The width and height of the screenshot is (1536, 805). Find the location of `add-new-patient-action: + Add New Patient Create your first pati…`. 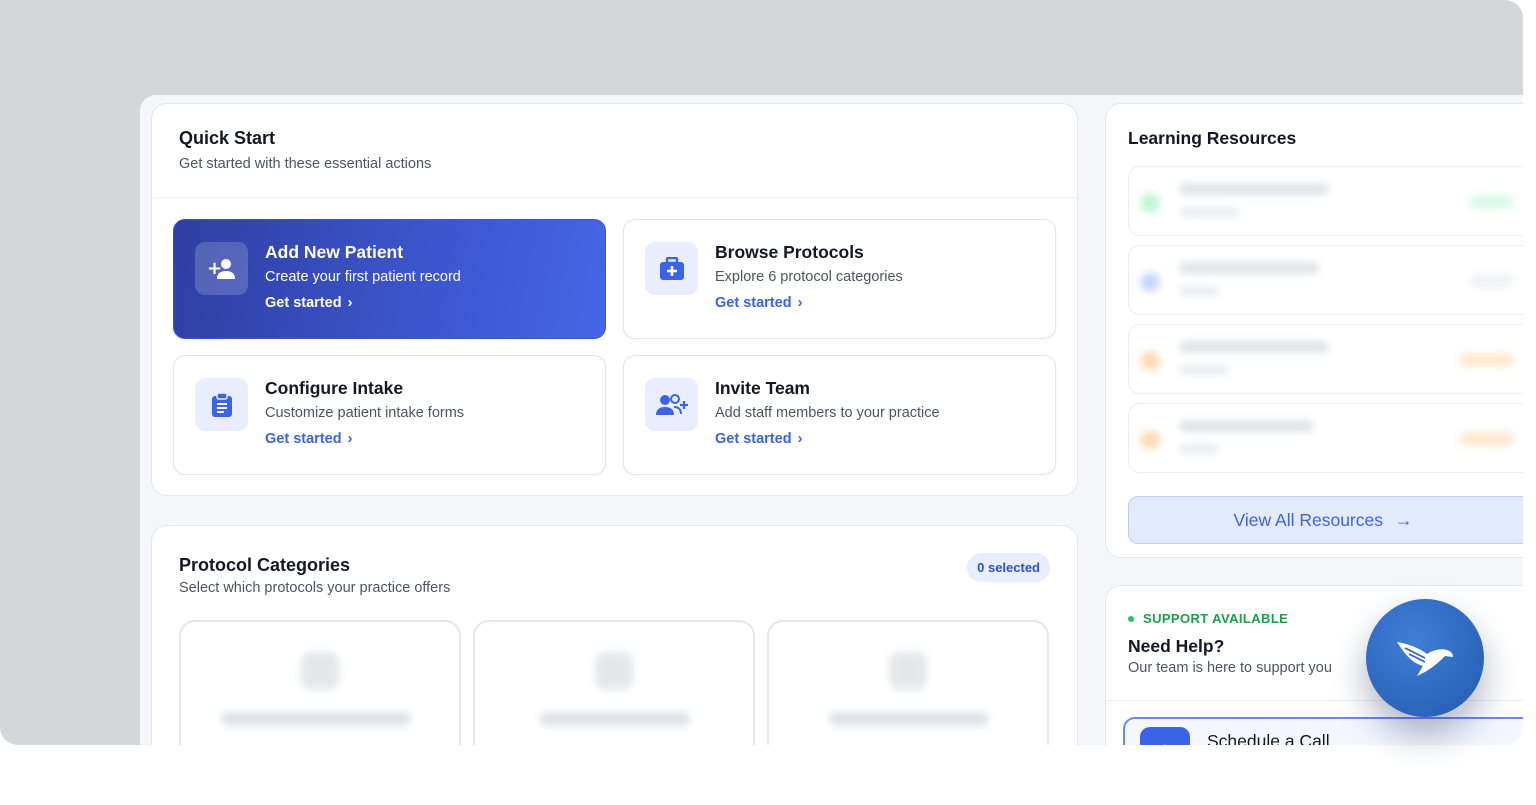

add-new-patient-action: + Add New Patient Create your first pati… is located at coordinates (389, 279).